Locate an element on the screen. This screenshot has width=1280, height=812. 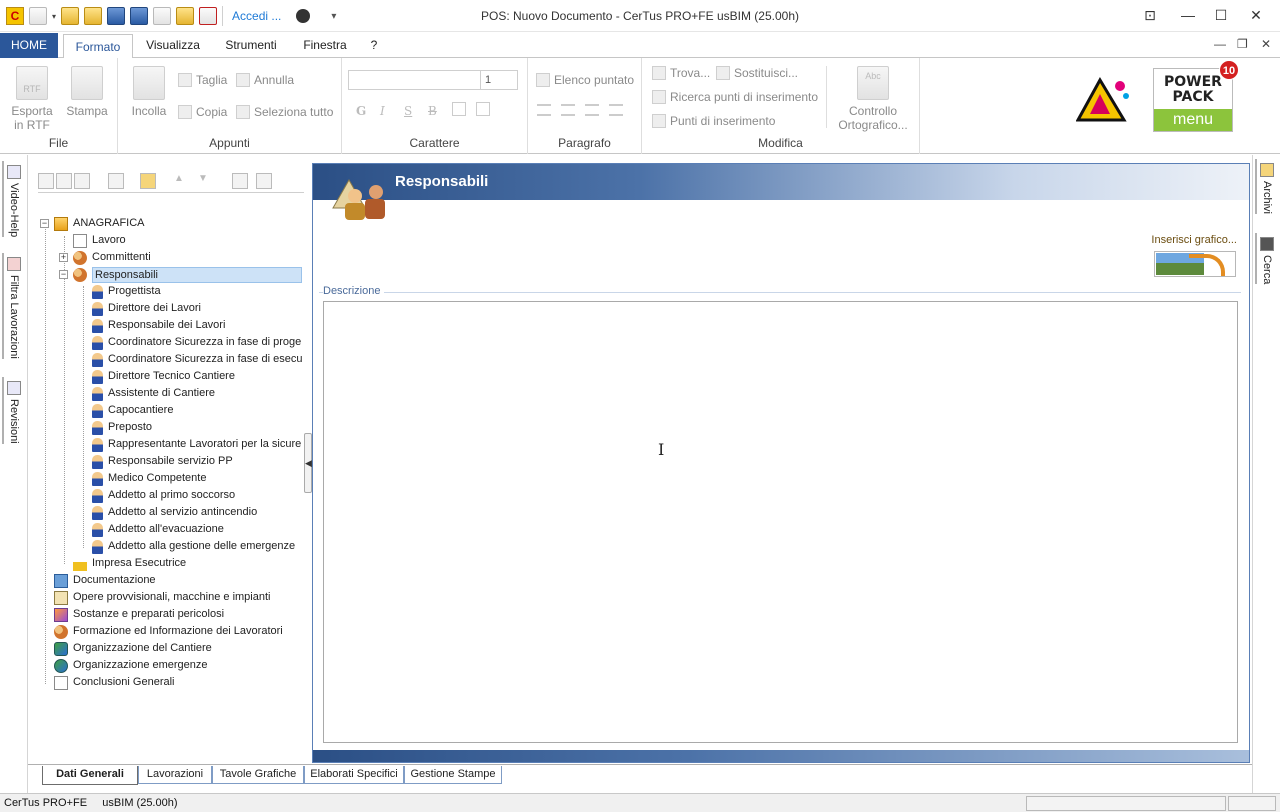
new-document-icon is located at coordinates (38, 16).